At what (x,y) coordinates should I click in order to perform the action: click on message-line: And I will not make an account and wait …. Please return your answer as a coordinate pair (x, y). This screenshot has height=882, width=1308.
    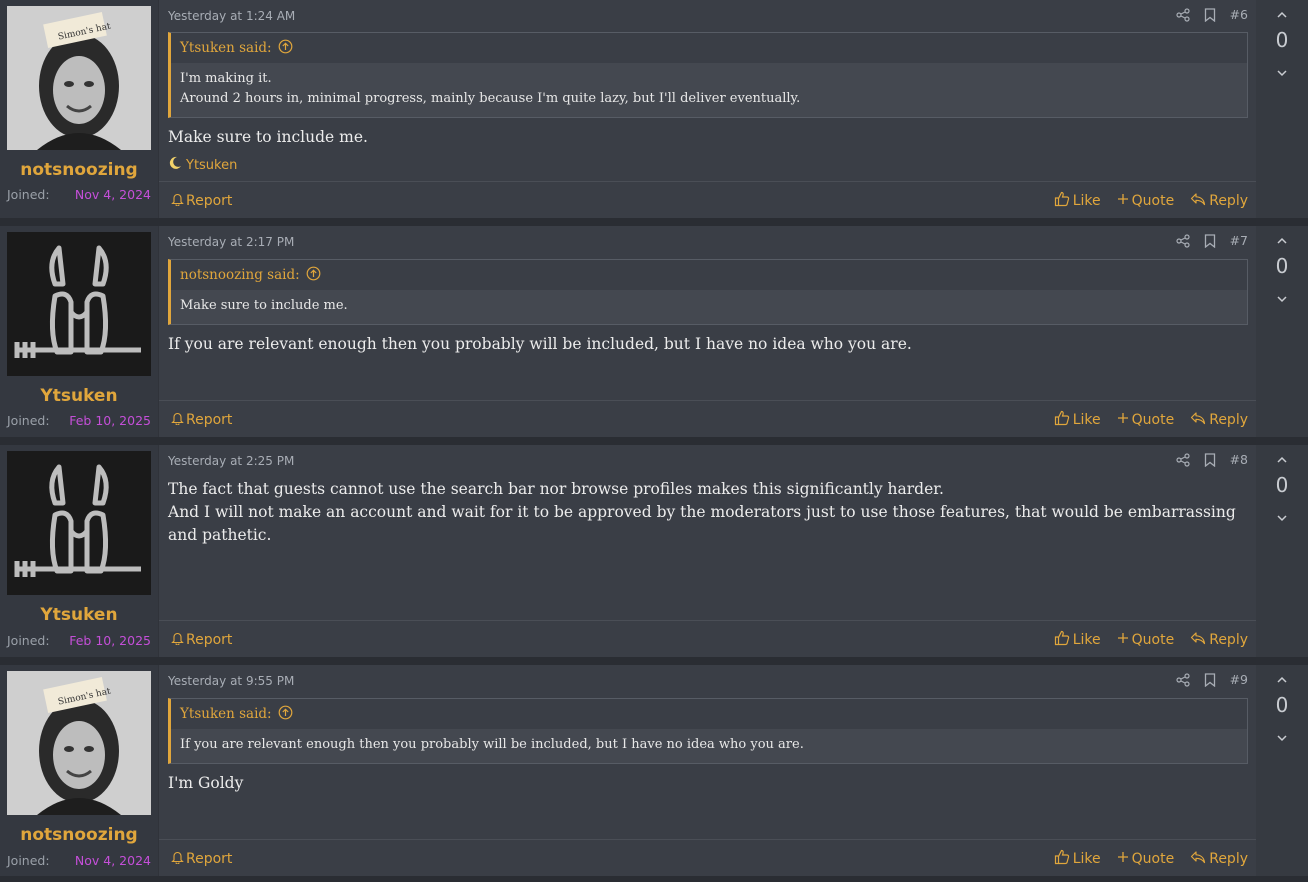
    Looking at the image, I should click on (702, 523).